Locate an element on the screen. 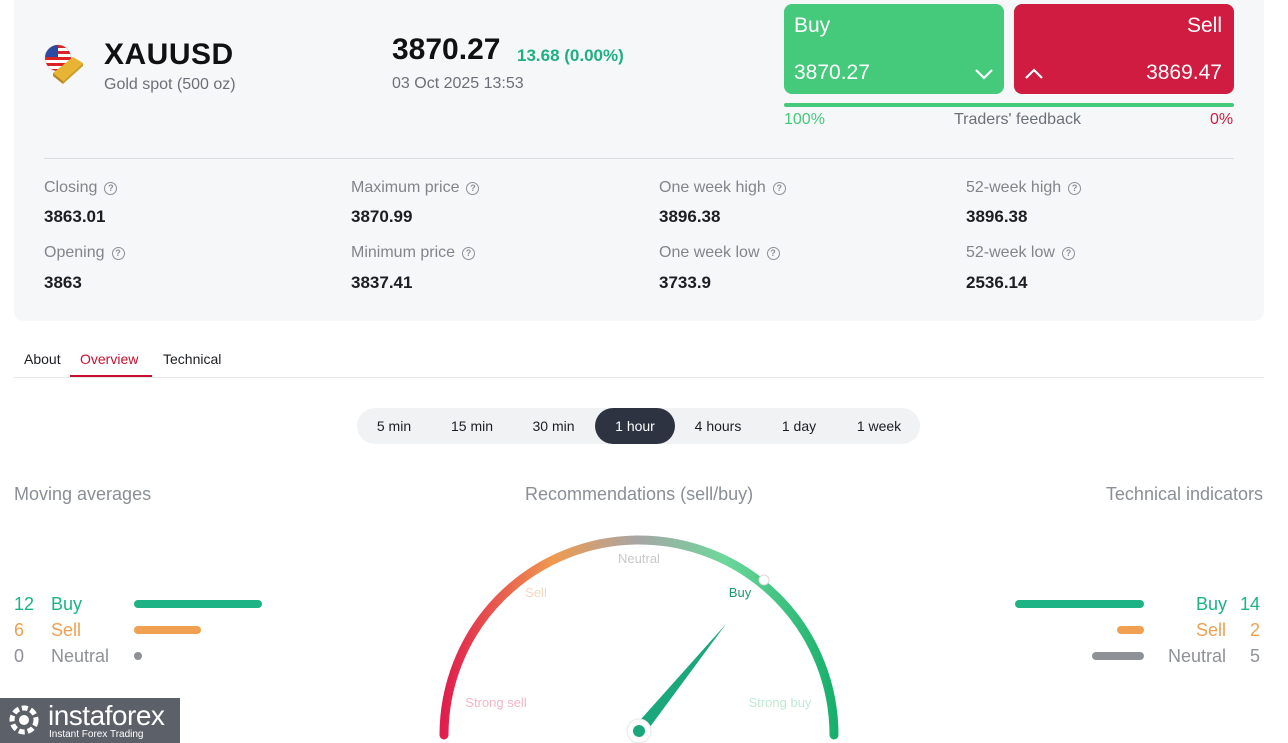 Image resolution: width=1288 pixels, height=743 pixels. traders-feedback-bar is located at coordinates (1009, 105).